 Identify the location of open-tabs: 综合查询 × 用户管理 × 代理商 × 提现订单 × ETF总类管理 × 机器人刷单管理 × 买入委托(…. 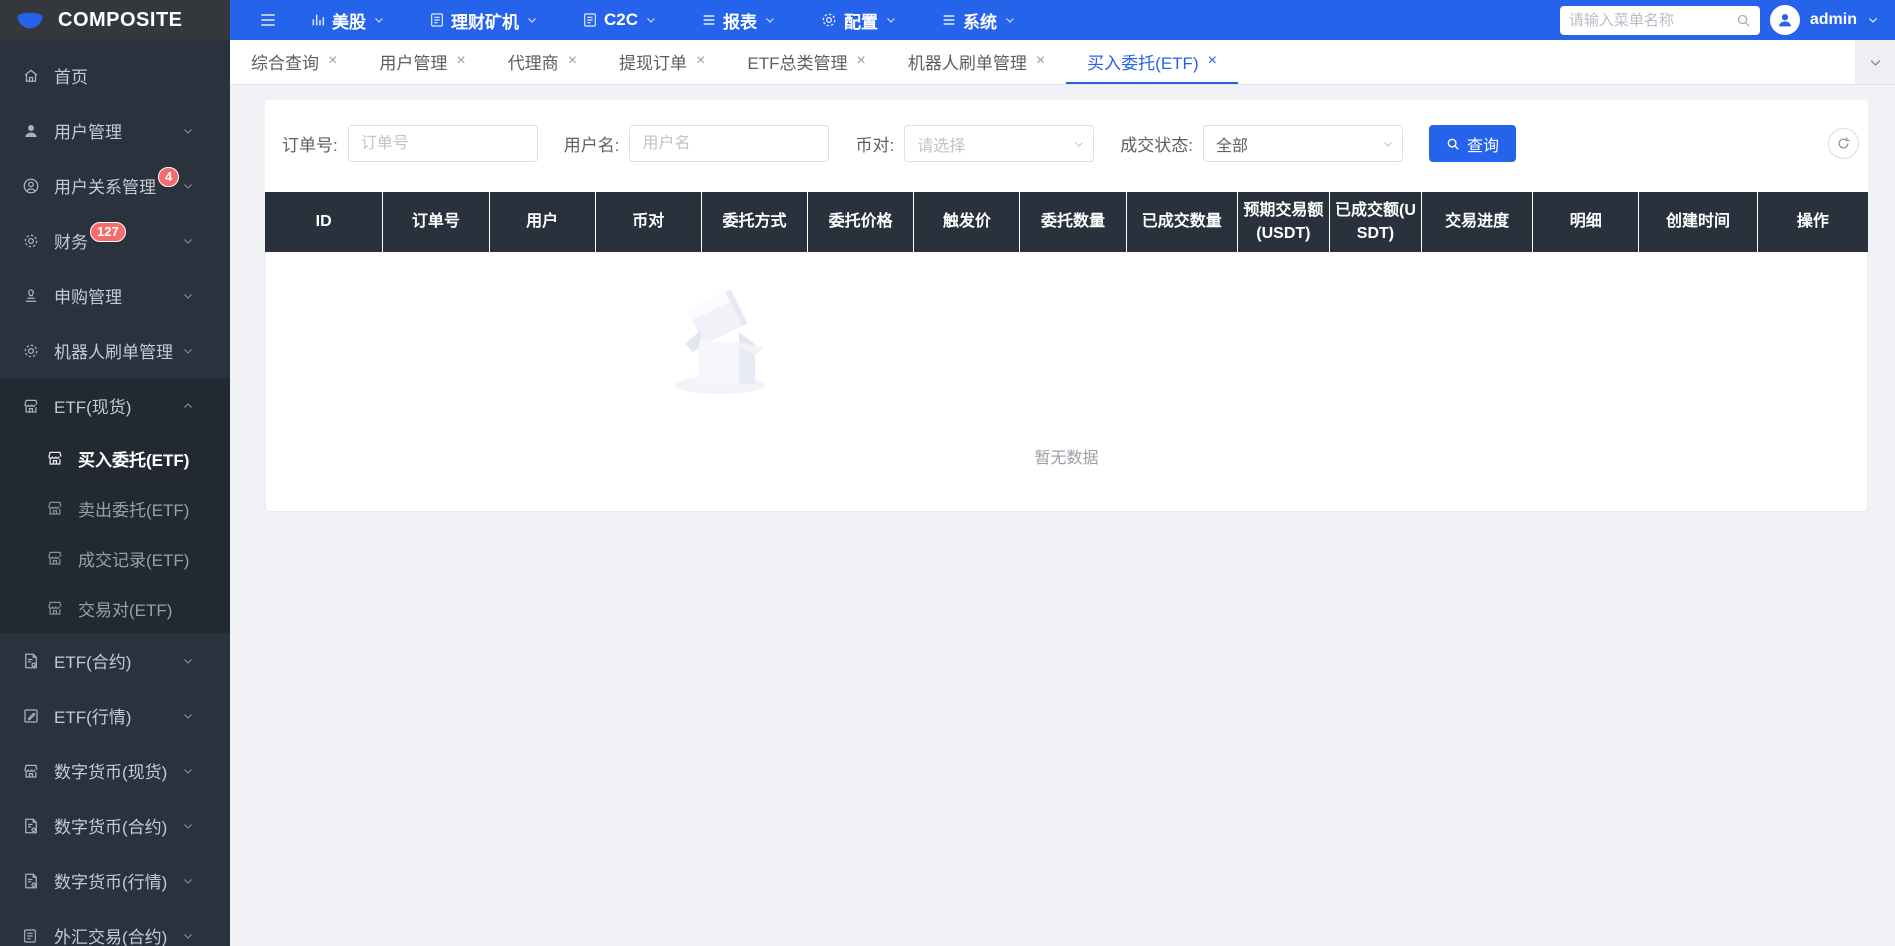
(734, 62).